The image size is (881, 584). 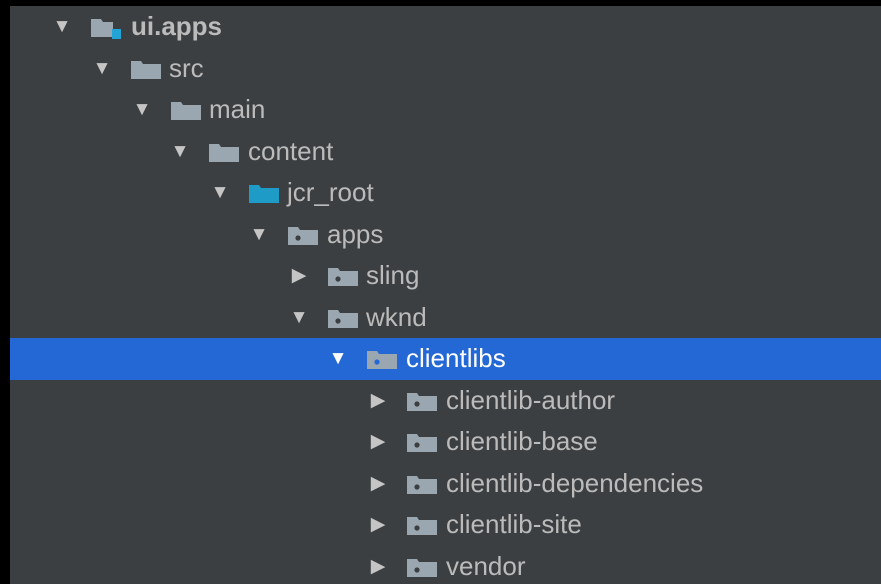 What do you see at coordinates (291, 150) in the screenshot?
I see `node-label: content` at bounding box center [291, 150].